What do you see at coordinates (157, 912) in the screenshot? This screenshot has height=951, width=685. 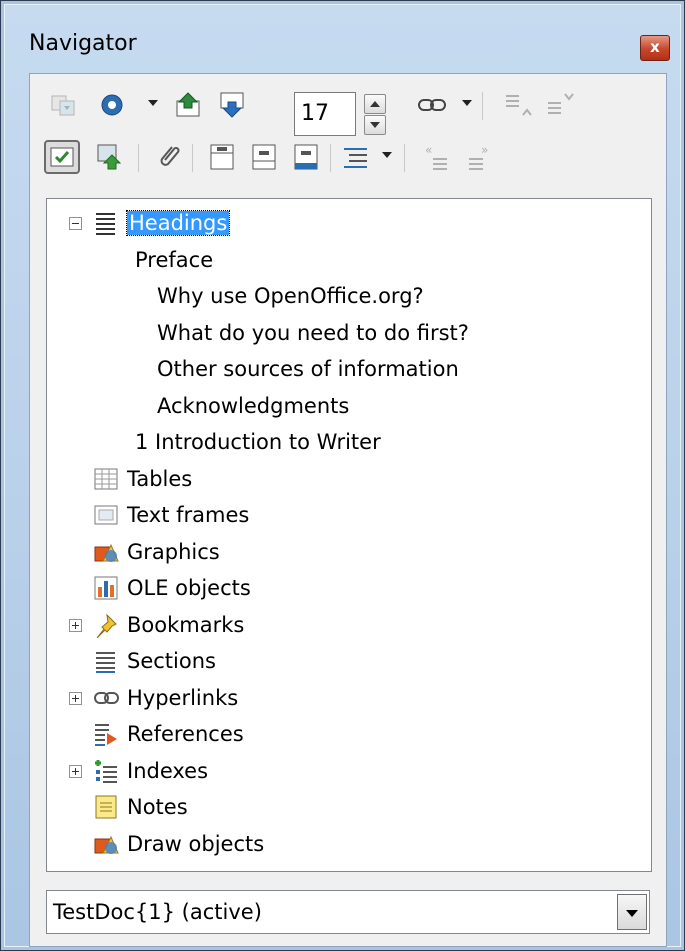 I see `document-select-value: TestDoc{1} (active)` at bounding box center [157, 912].